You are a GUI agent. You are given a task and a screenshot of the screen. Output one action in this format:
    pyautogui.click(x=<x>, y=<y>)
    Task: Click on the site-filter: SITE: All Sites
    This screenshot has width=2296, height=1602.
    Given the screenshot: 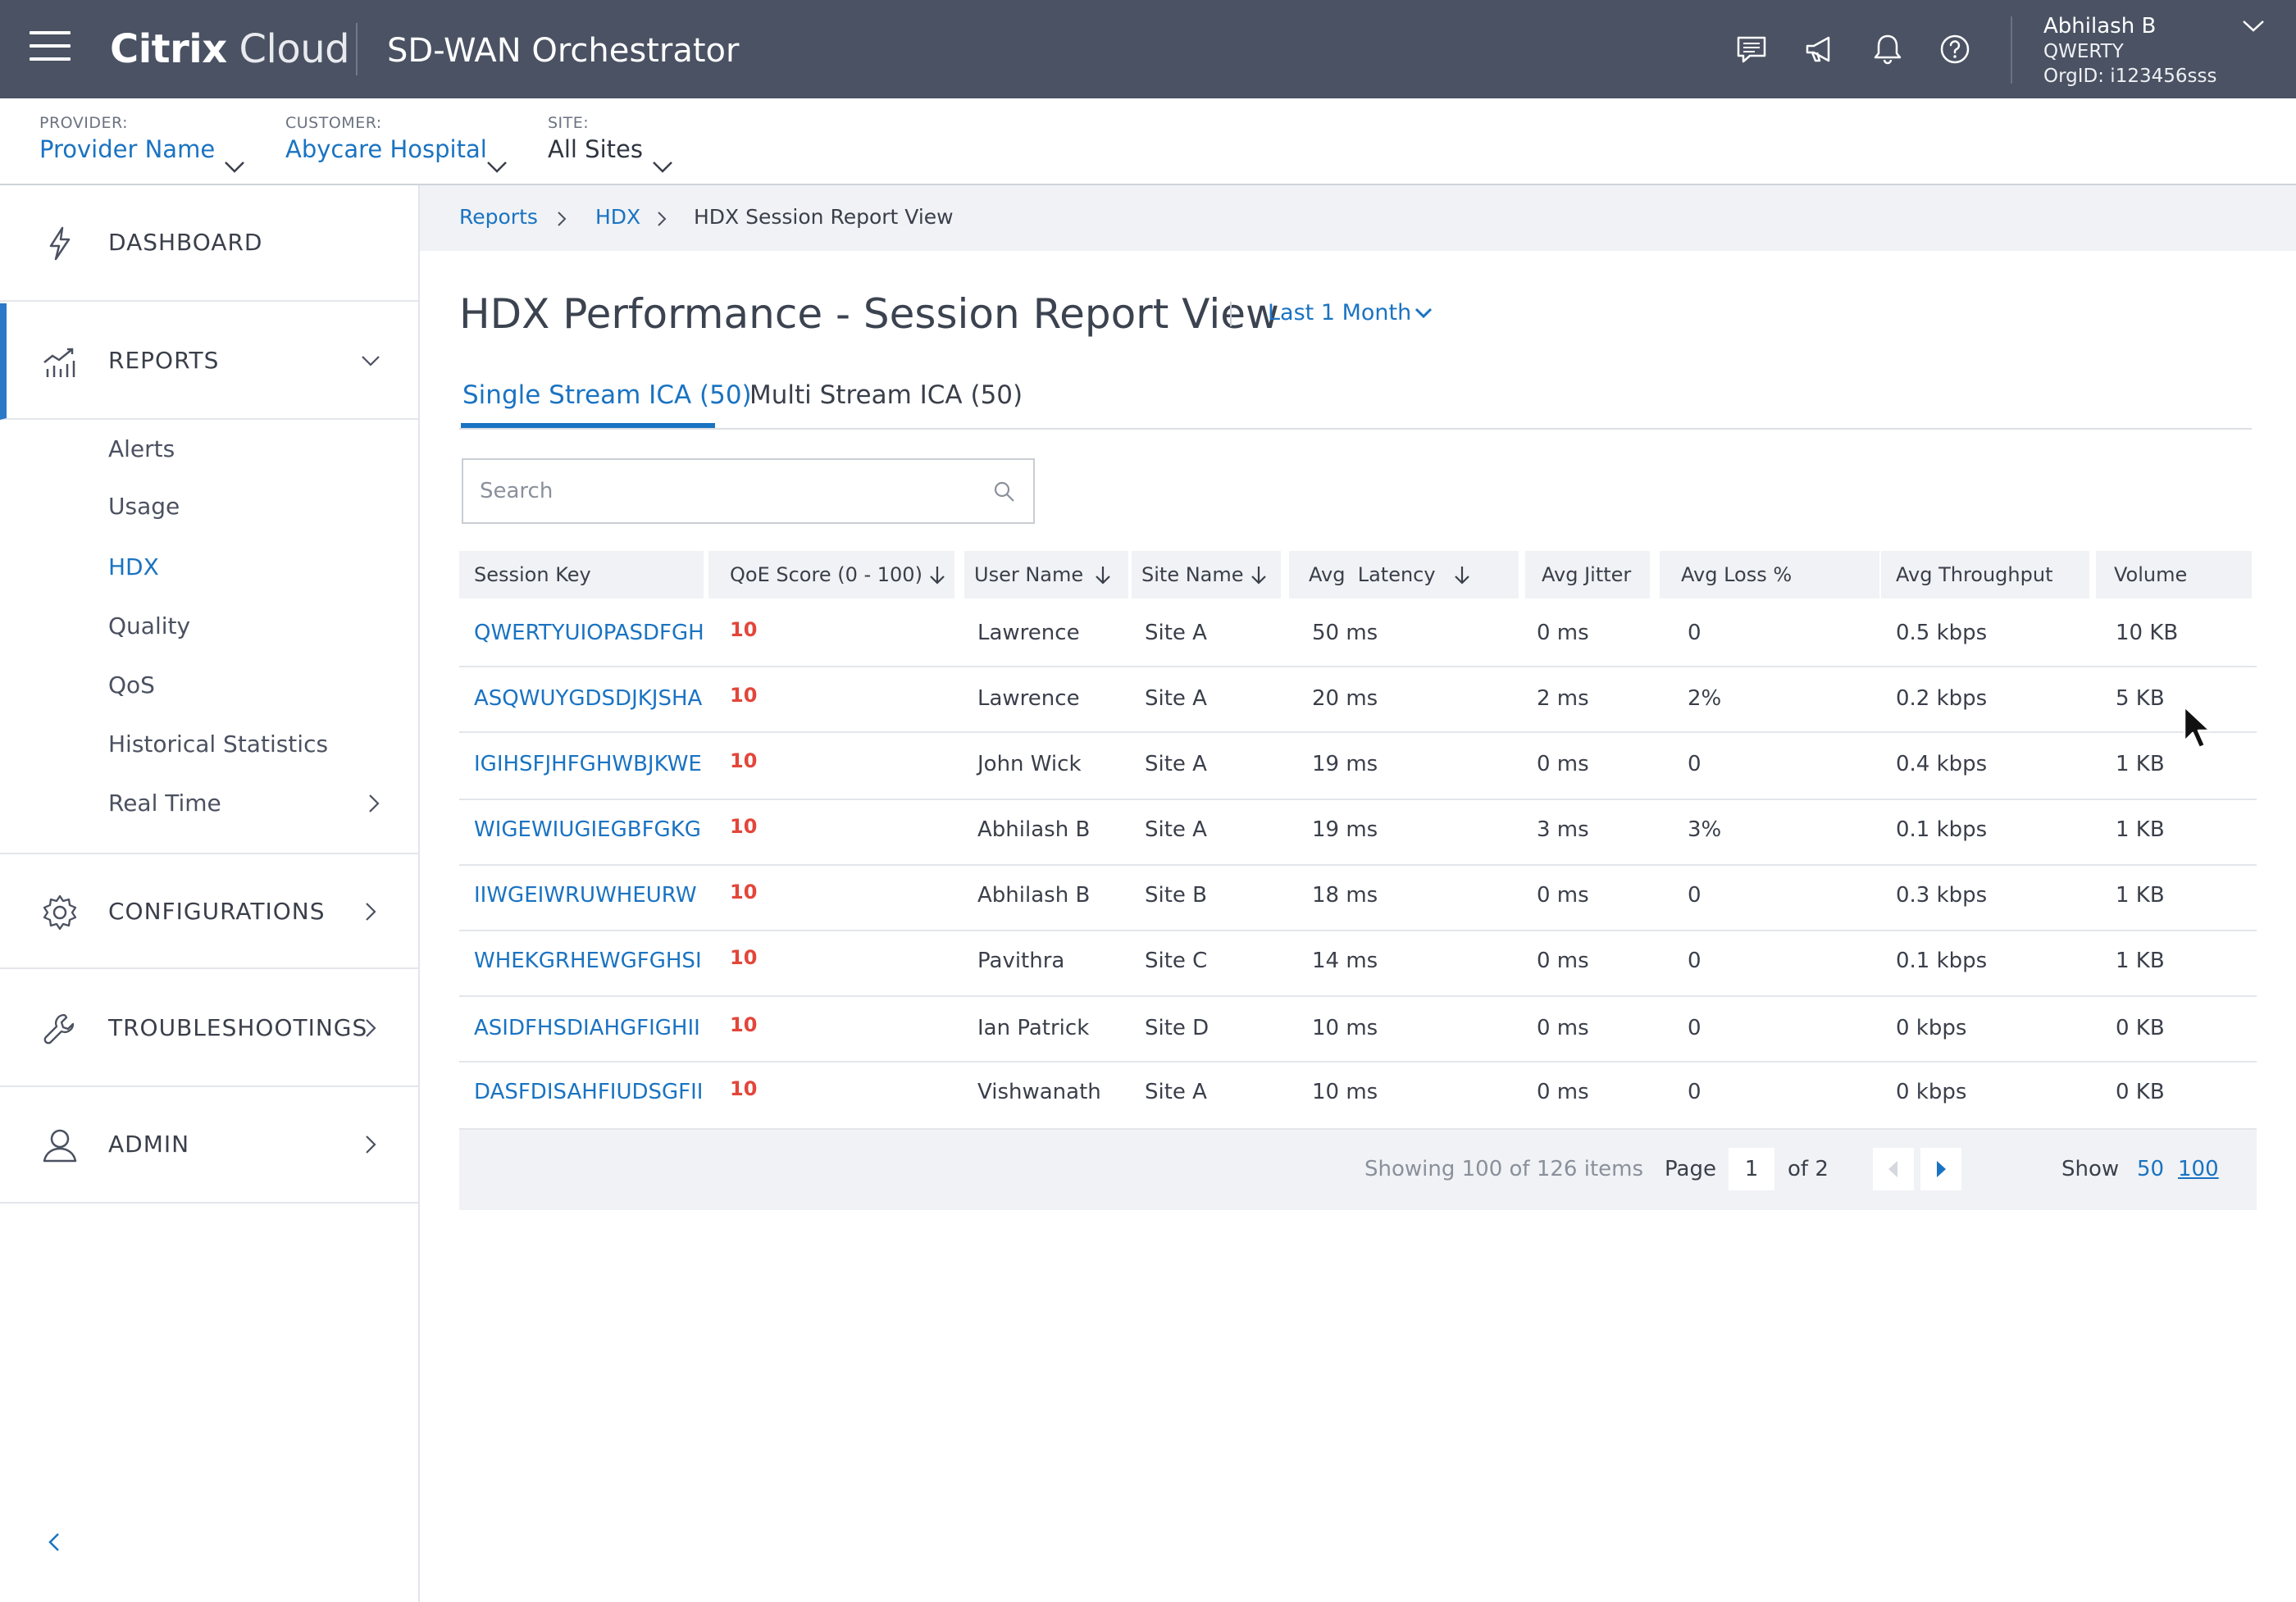 What is the action you would take?
    pyautogui.click(x=610, y=143)
    